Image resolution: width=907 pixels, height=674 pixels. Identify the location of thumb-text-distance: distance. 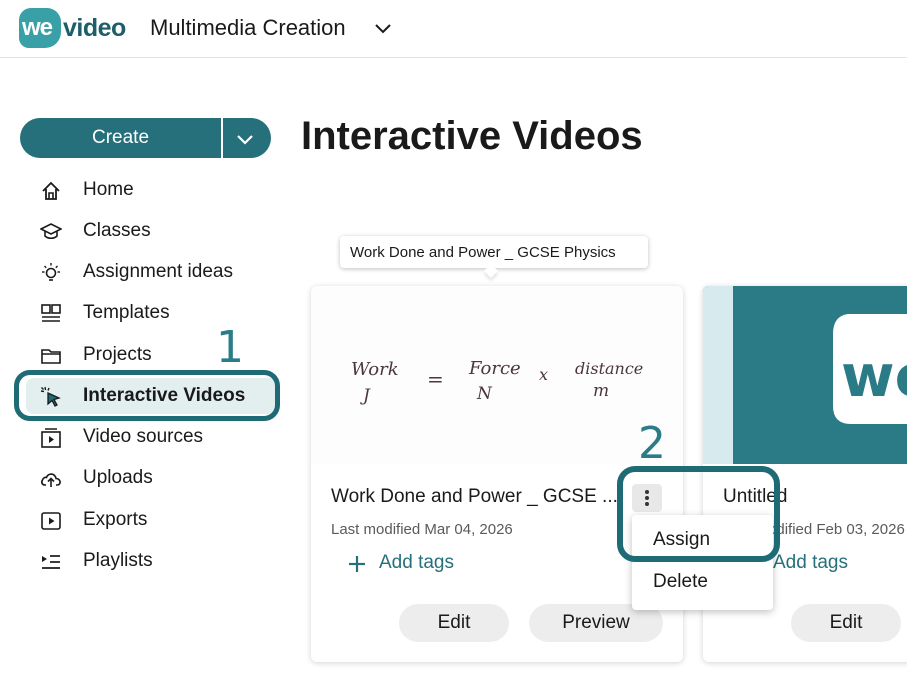
(609, 368).